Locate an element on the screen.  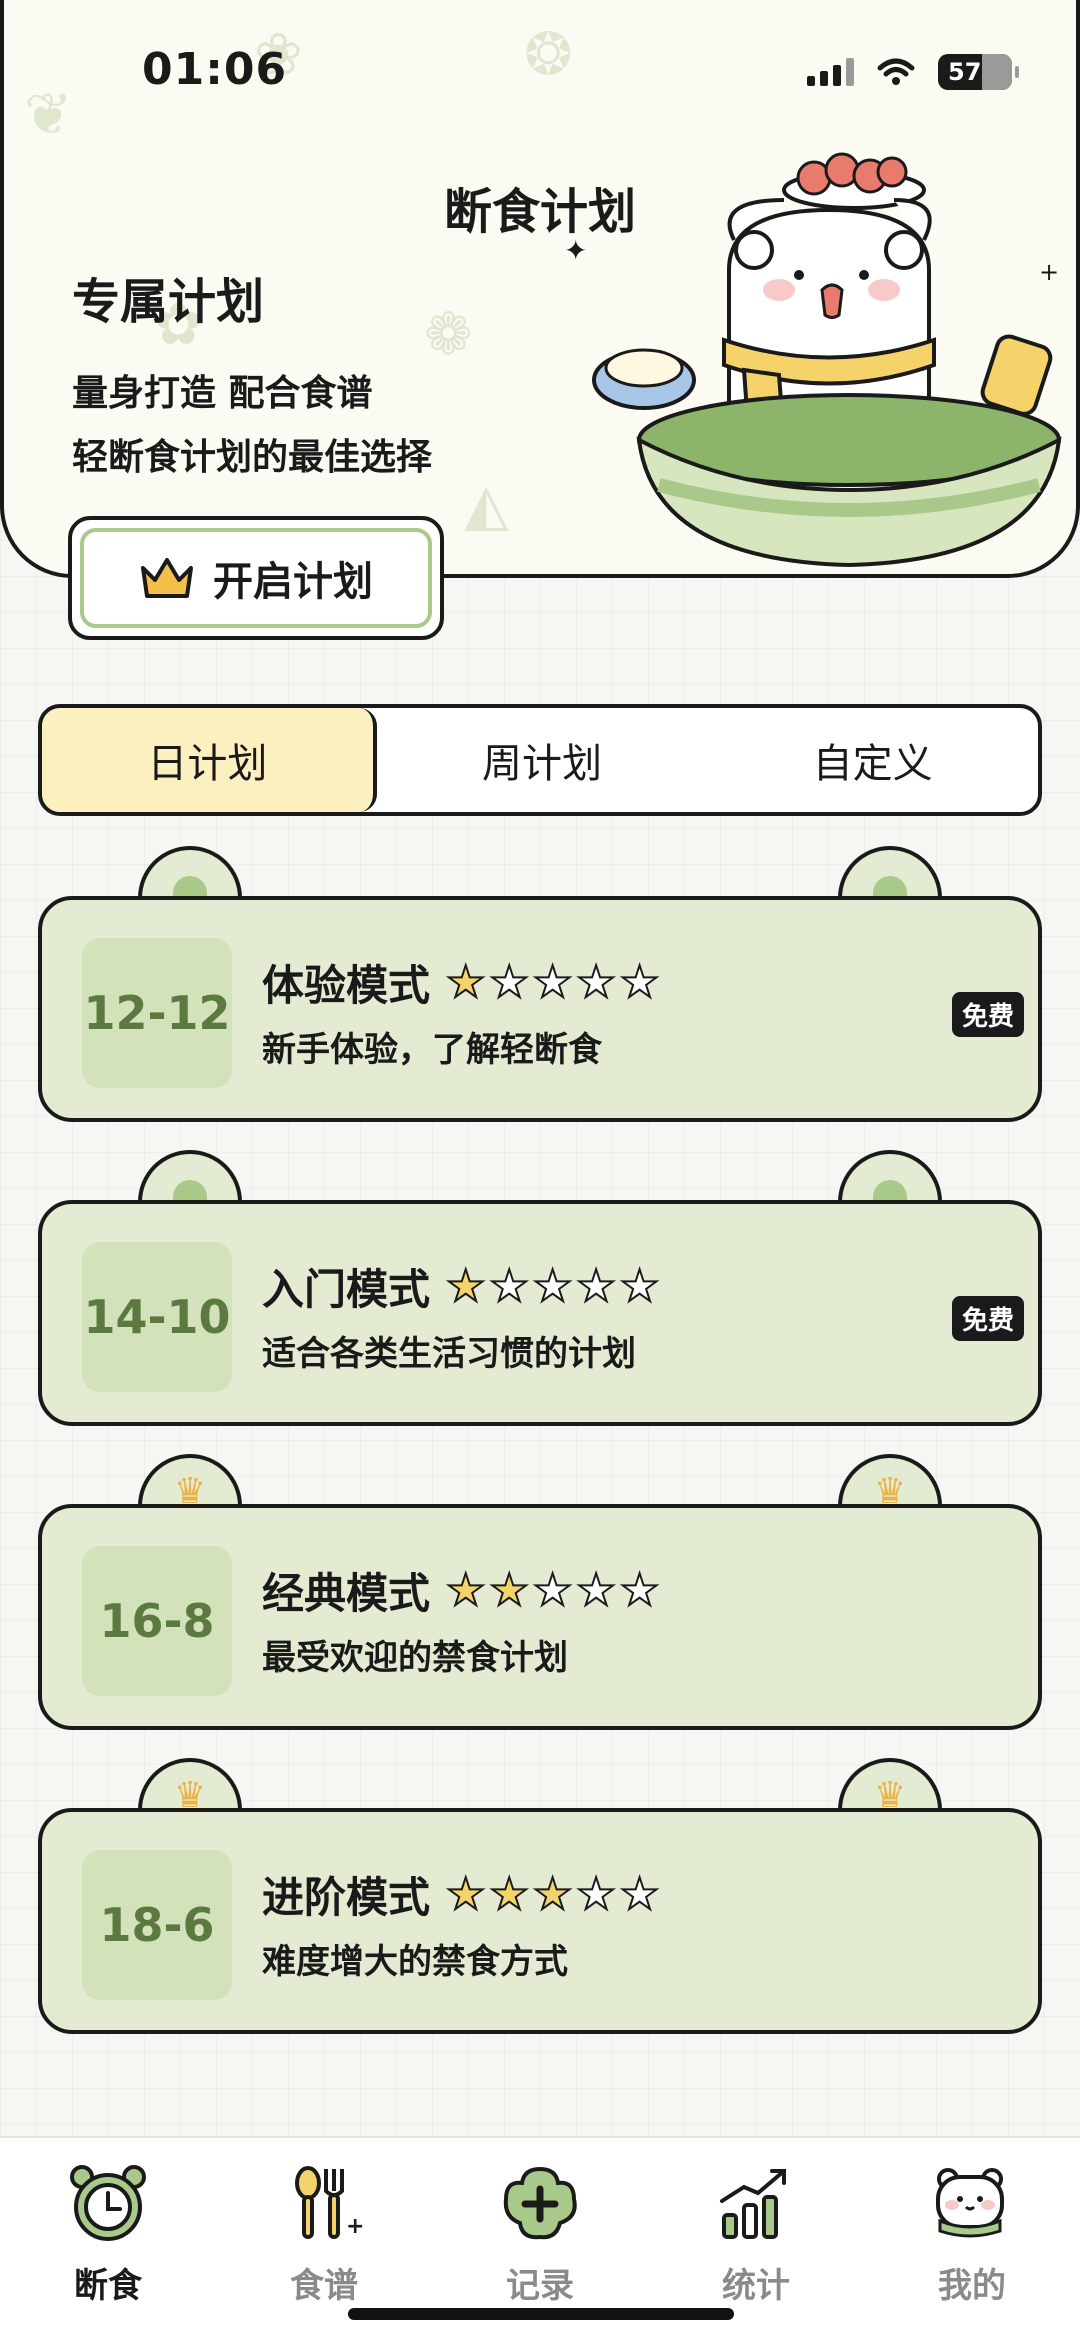
plan-name-row: 入门模式 ★ ★ ★ ★ ★ is located at coordinates (461, 1286).